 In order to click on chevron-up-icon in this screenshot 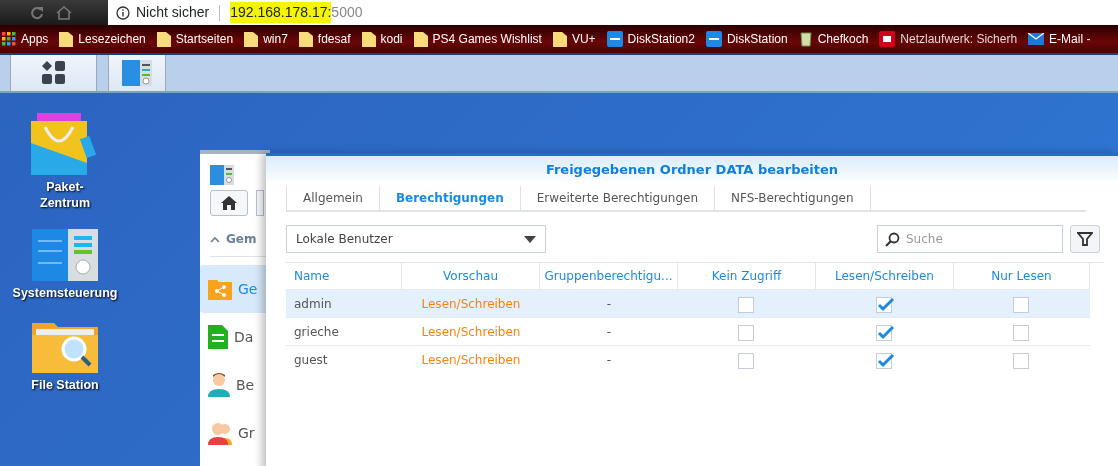, I will do `click(215, 239)`.